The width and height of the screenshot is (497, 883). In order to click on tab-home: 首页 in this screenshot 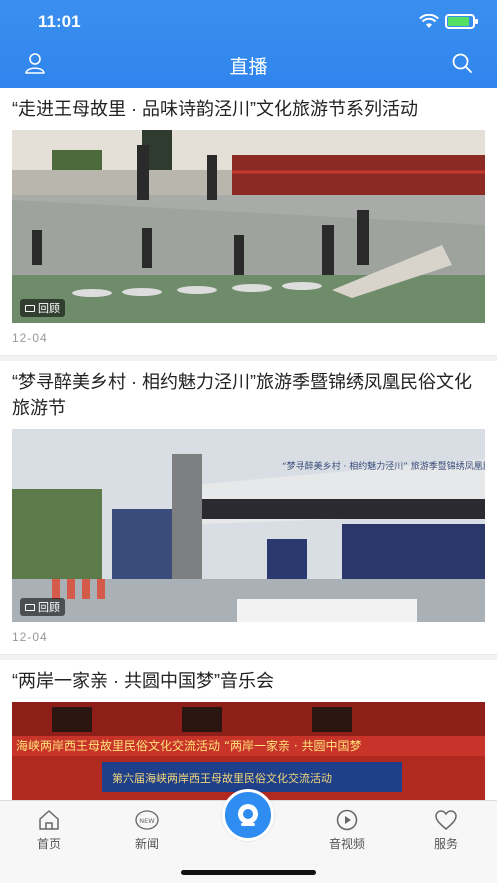, I will do `click(49, 830)`.